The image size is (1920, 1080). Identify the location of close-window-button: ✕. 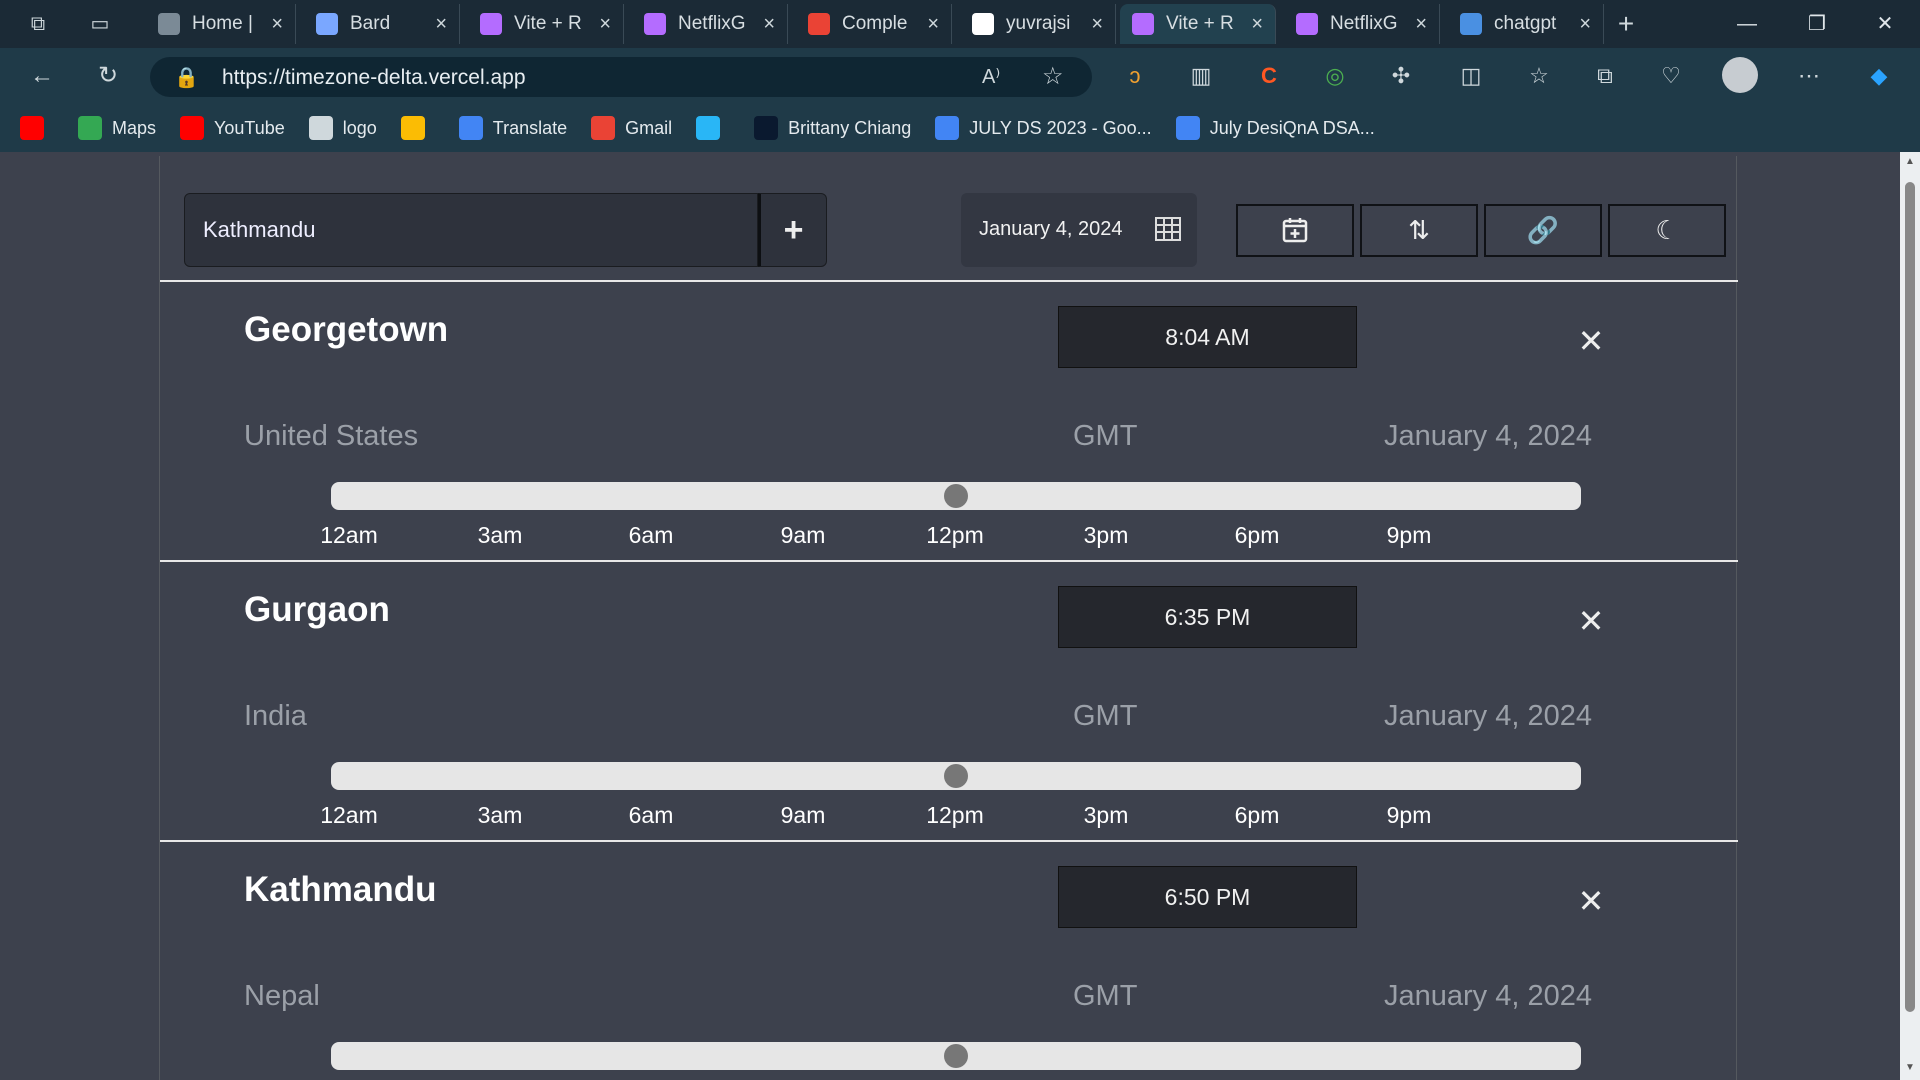
(1885, 24).